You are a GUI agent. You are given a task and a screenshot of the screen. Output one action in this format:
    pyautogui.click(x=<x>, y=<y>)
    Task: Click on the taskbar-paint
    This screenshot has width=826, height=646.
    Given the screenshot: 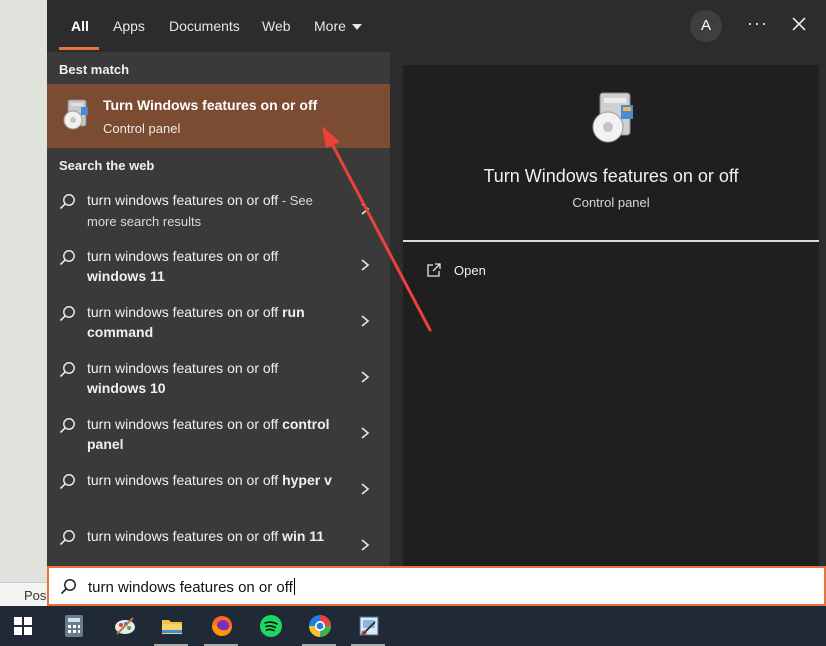 What is the action you would take?
    pyautogui.click(x=124, y=629)
    